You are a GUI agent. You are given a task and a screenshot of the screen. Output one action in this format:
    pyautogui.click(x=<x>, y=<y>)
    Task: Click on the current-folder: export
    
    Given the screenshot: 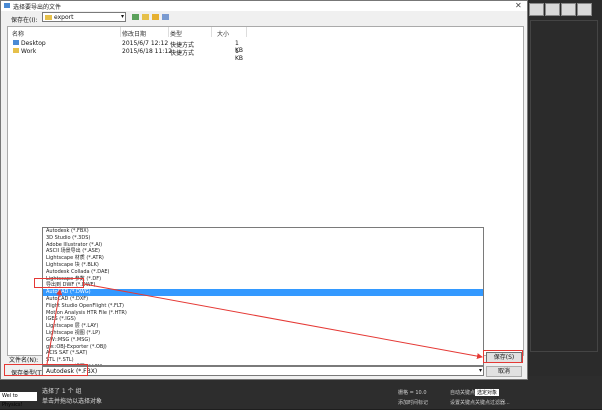 What is the action you would take?
    pyautogui.click(x=64, y=17)
    